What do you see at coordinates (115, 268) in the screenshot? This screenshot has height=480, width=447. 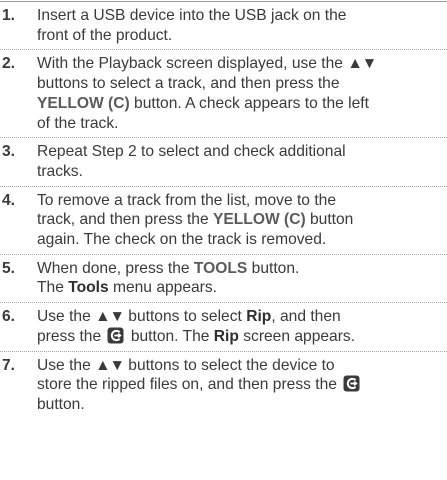 I see `step-text: When done, press the` at bounding box center [115, 268].